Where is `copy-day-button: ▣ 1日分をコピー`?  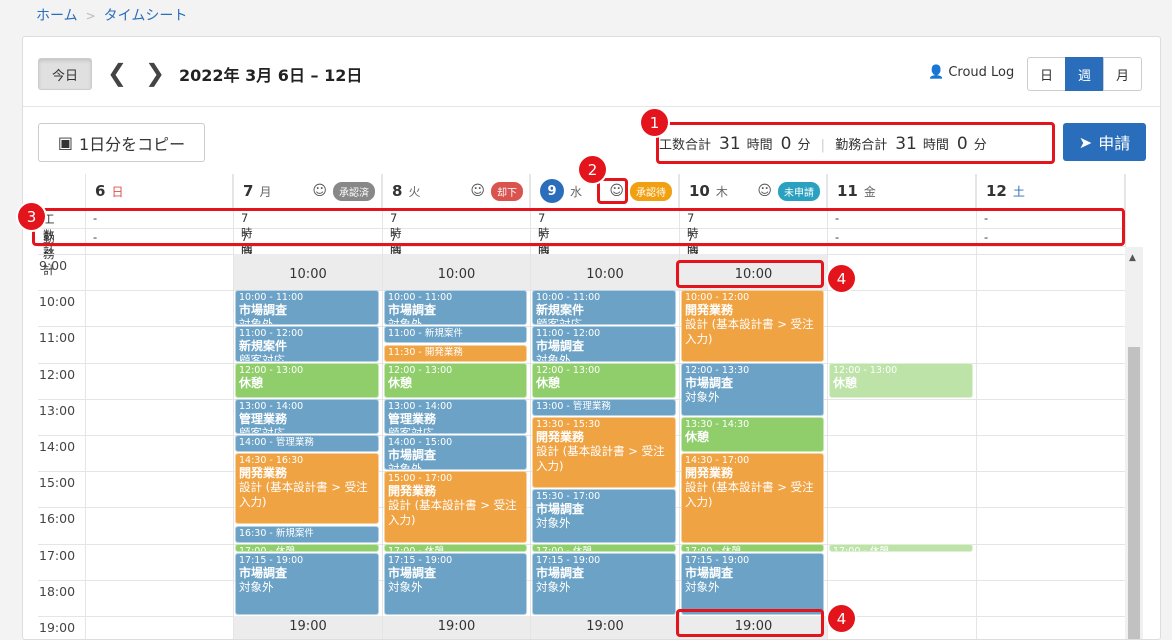 copy-day-button: ▣ 1日分をコピー is located at coordinates (121, 142).